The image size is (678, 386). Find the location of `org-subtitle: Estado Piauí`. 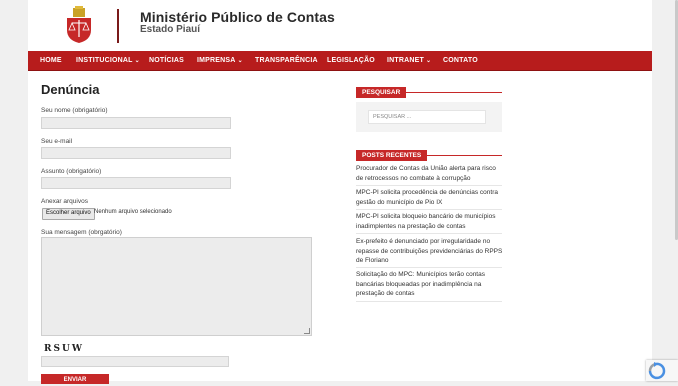

org-subtitle: Estado Piauí is located at coordinates (170, 29).